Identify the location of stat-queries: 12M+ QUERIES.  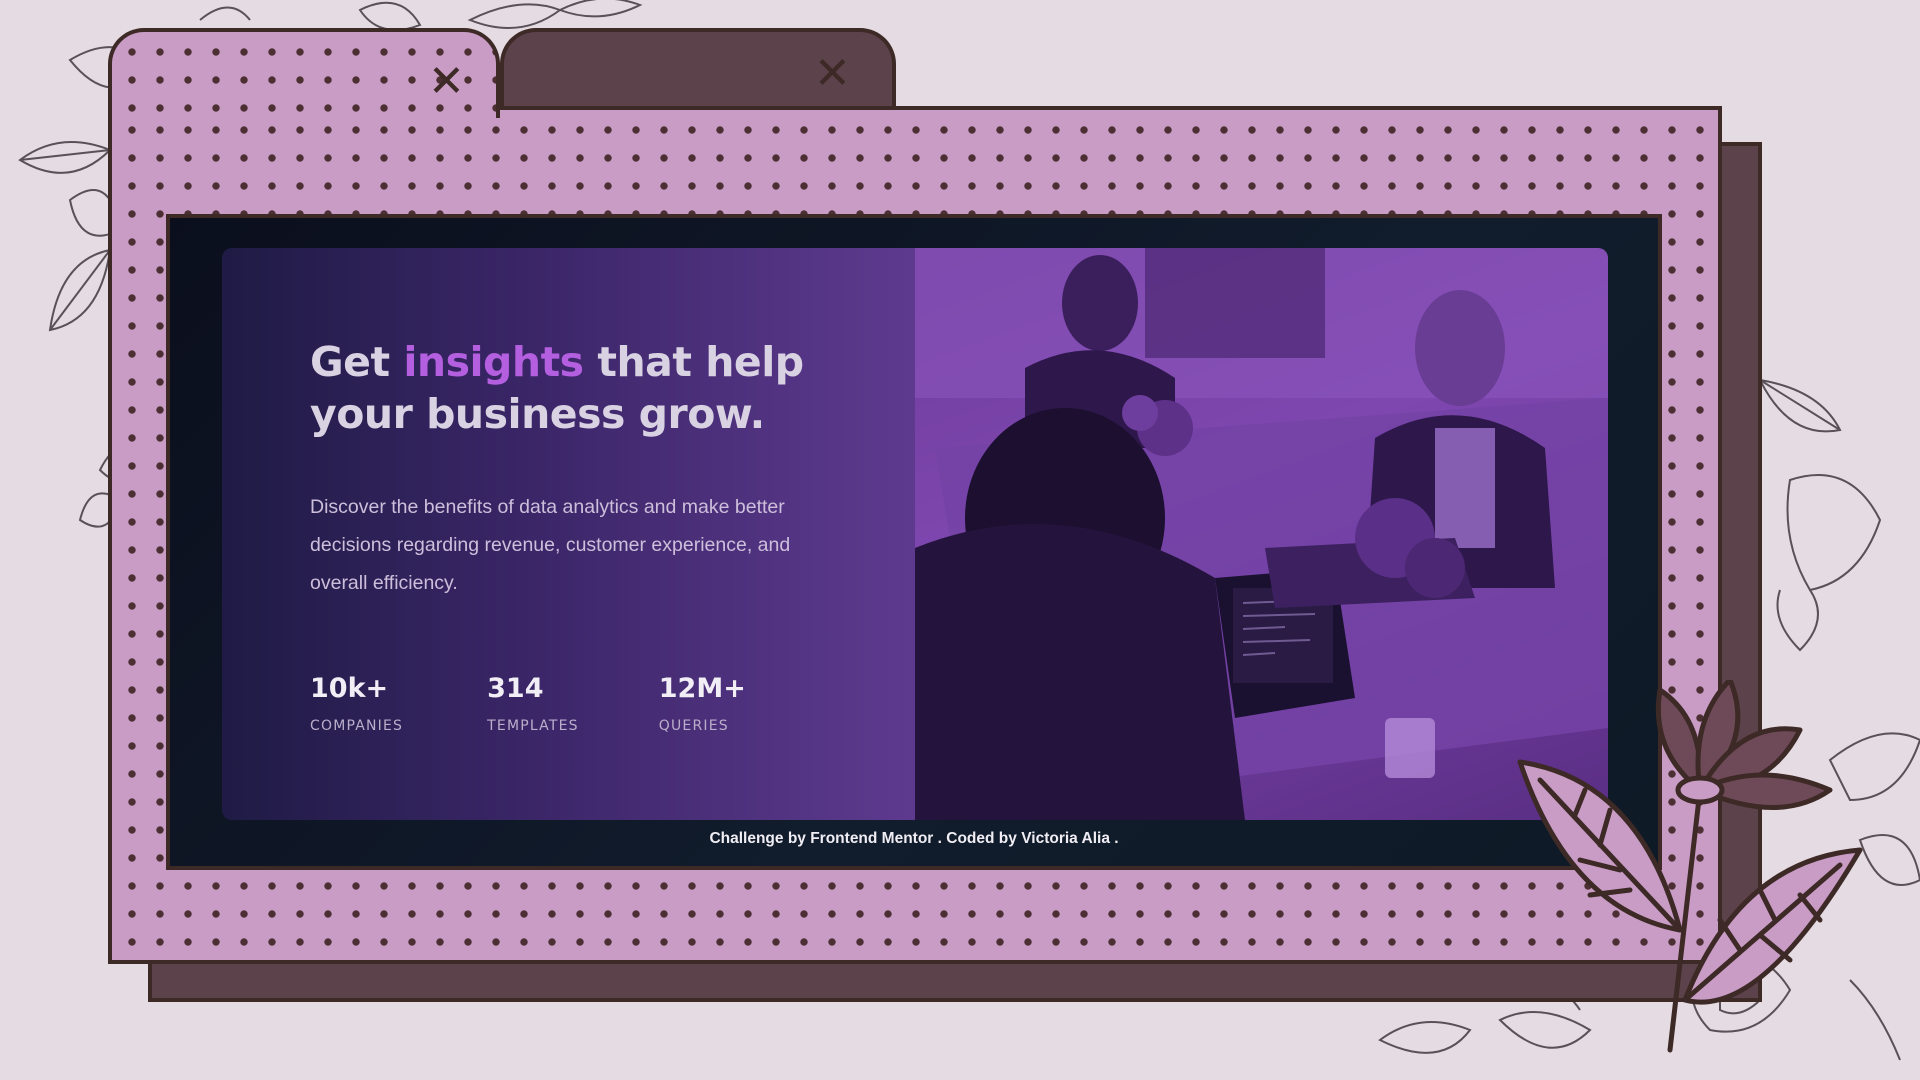
(702, 703).